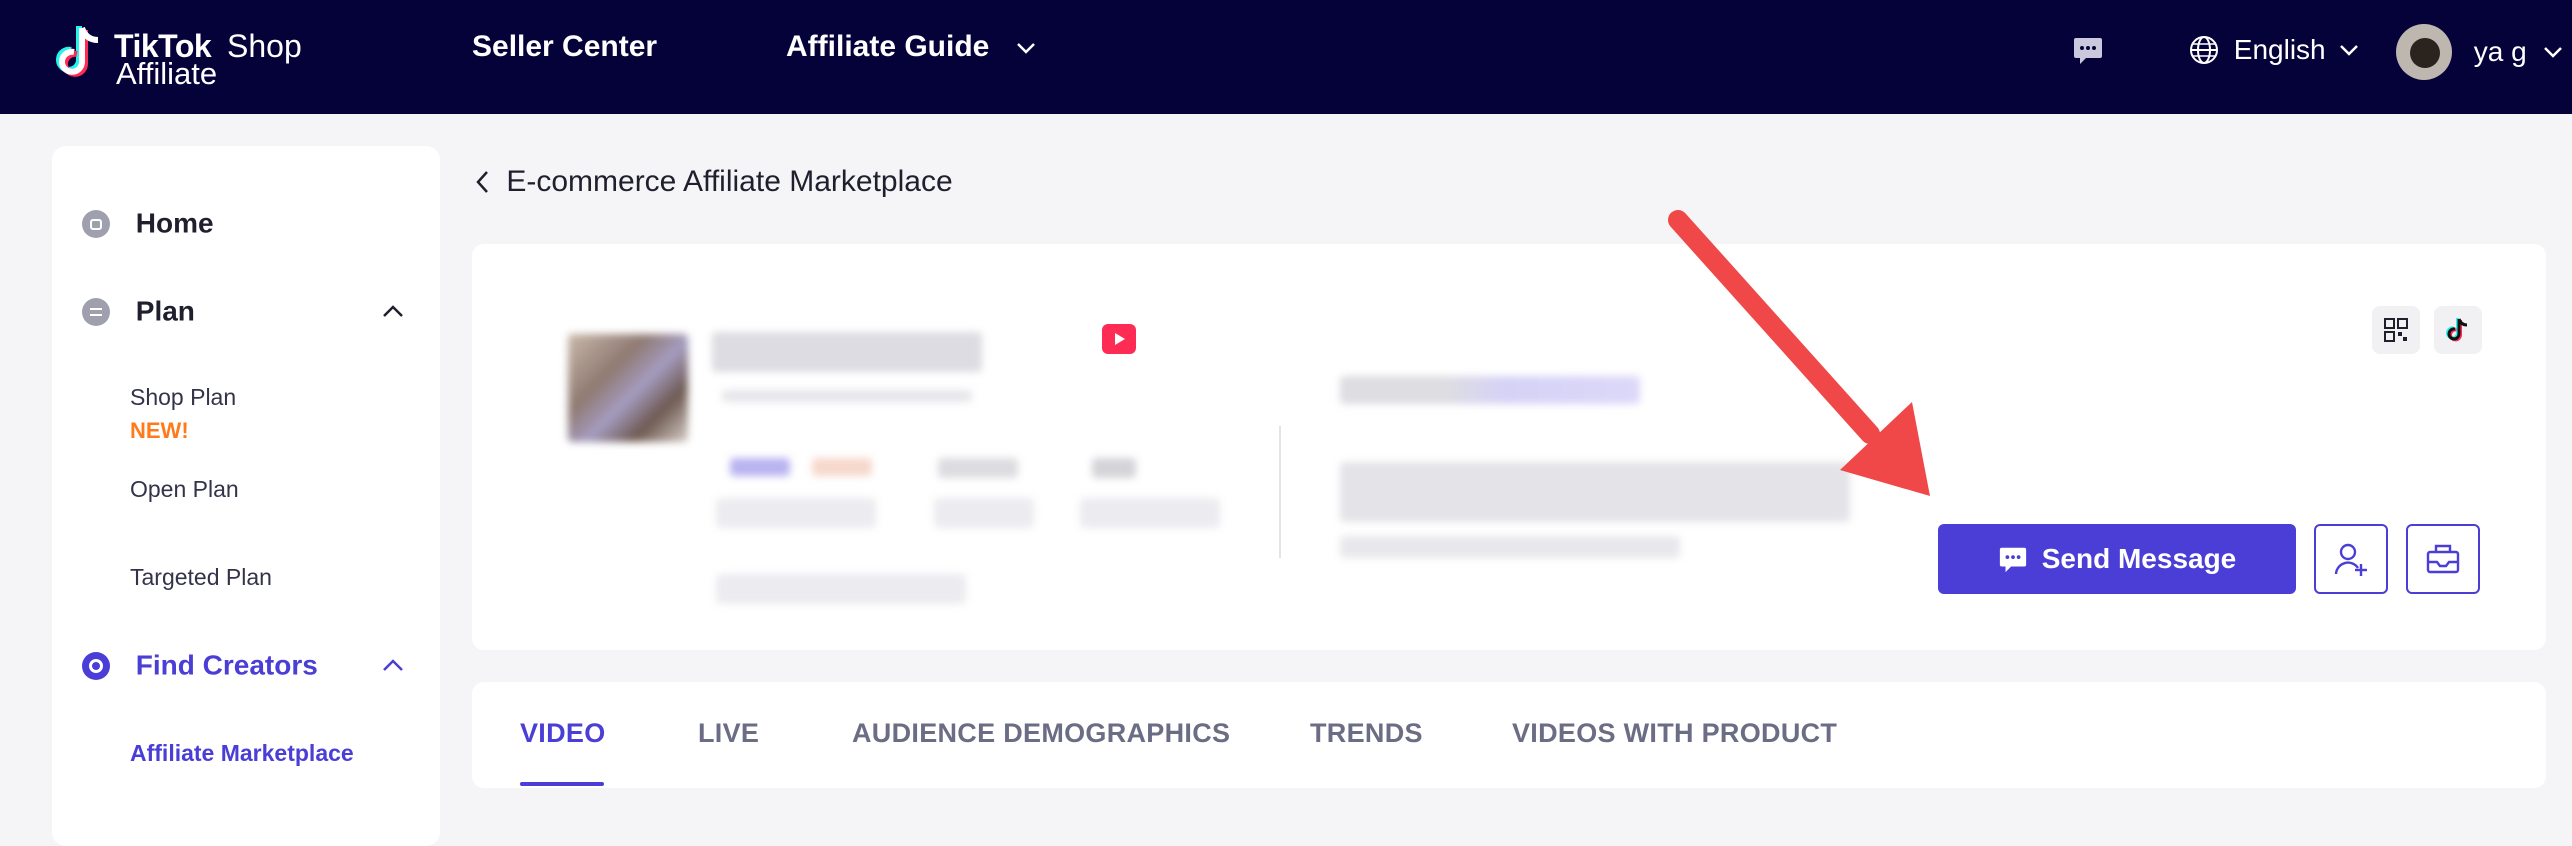 The width and height of the screenshot is (2572, 846). I want to click on plan-icon, so click(96, 311).